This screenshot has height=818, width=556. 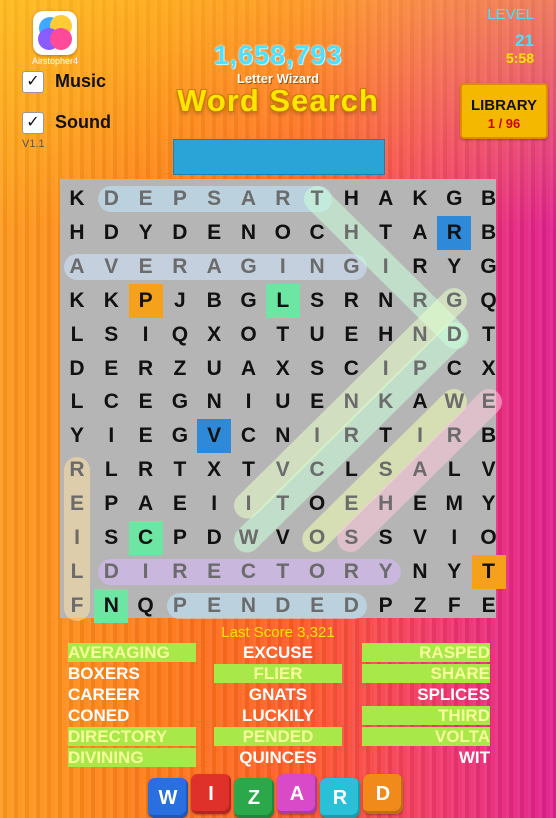 I want to click on grid-cell: J, so click(x=180, y=301).